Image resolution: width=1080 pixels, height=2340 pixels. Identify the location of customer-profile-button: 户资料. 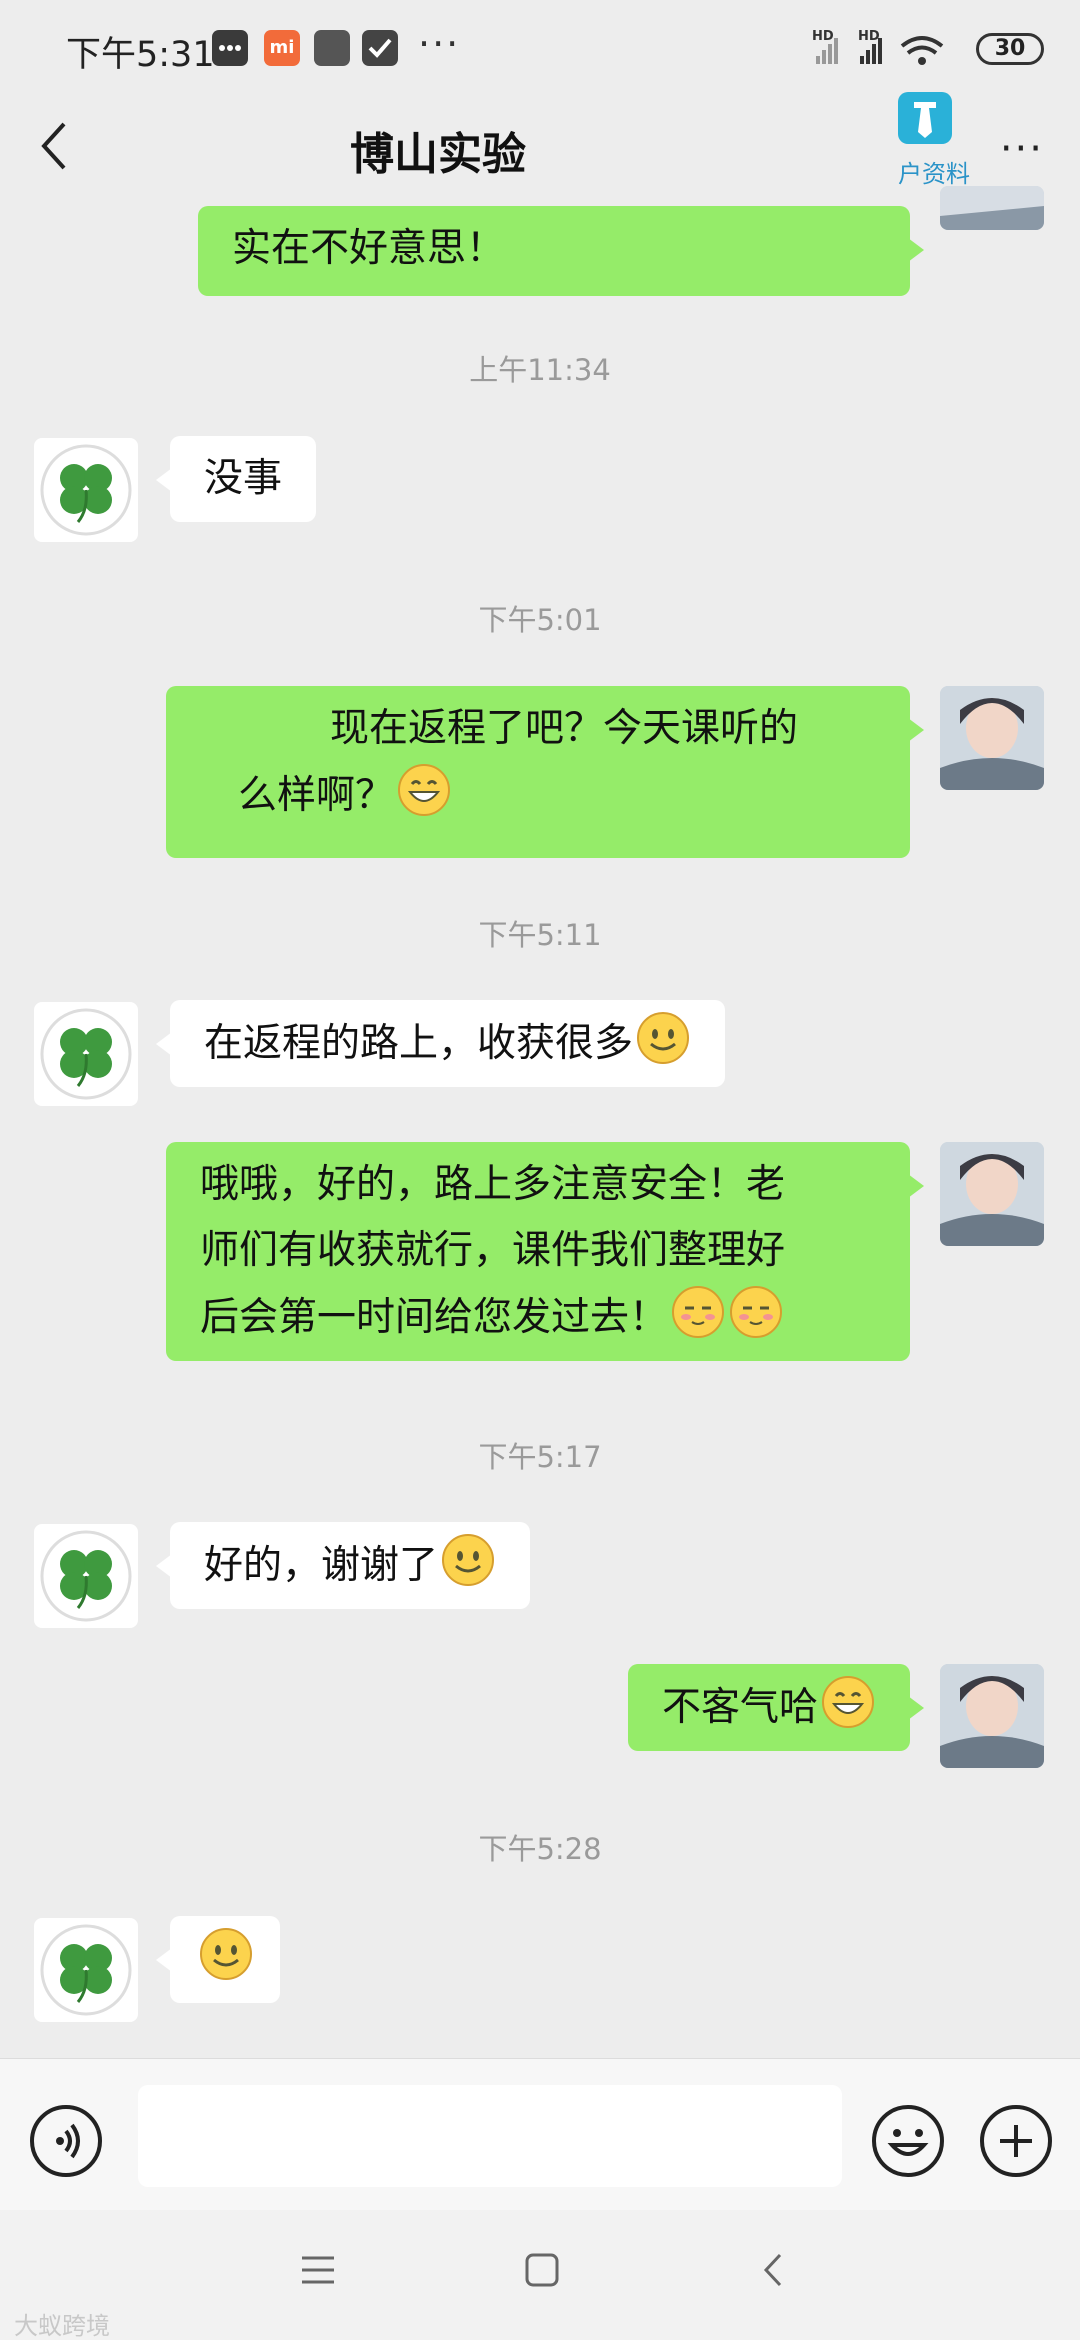
(937, 142).